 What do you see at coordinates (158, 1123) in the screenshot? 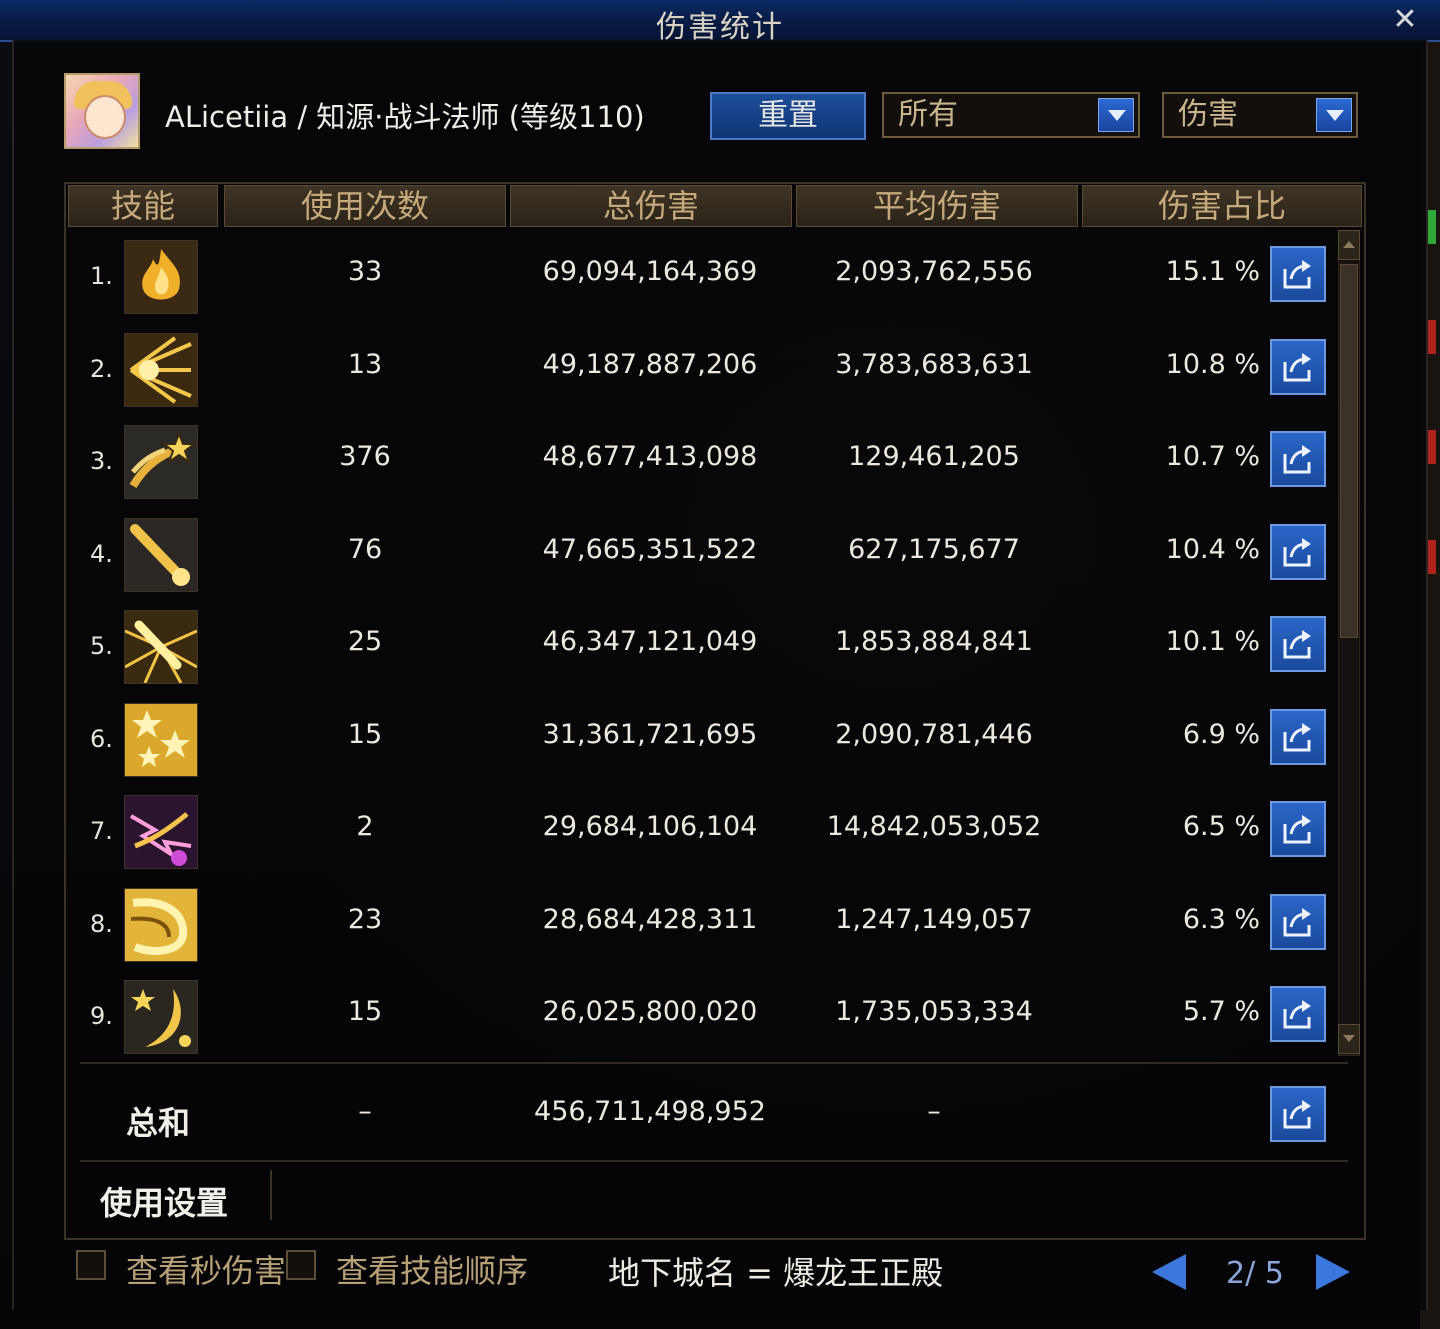
I see `total-label: 总和` at bounding box center [158, 1123].